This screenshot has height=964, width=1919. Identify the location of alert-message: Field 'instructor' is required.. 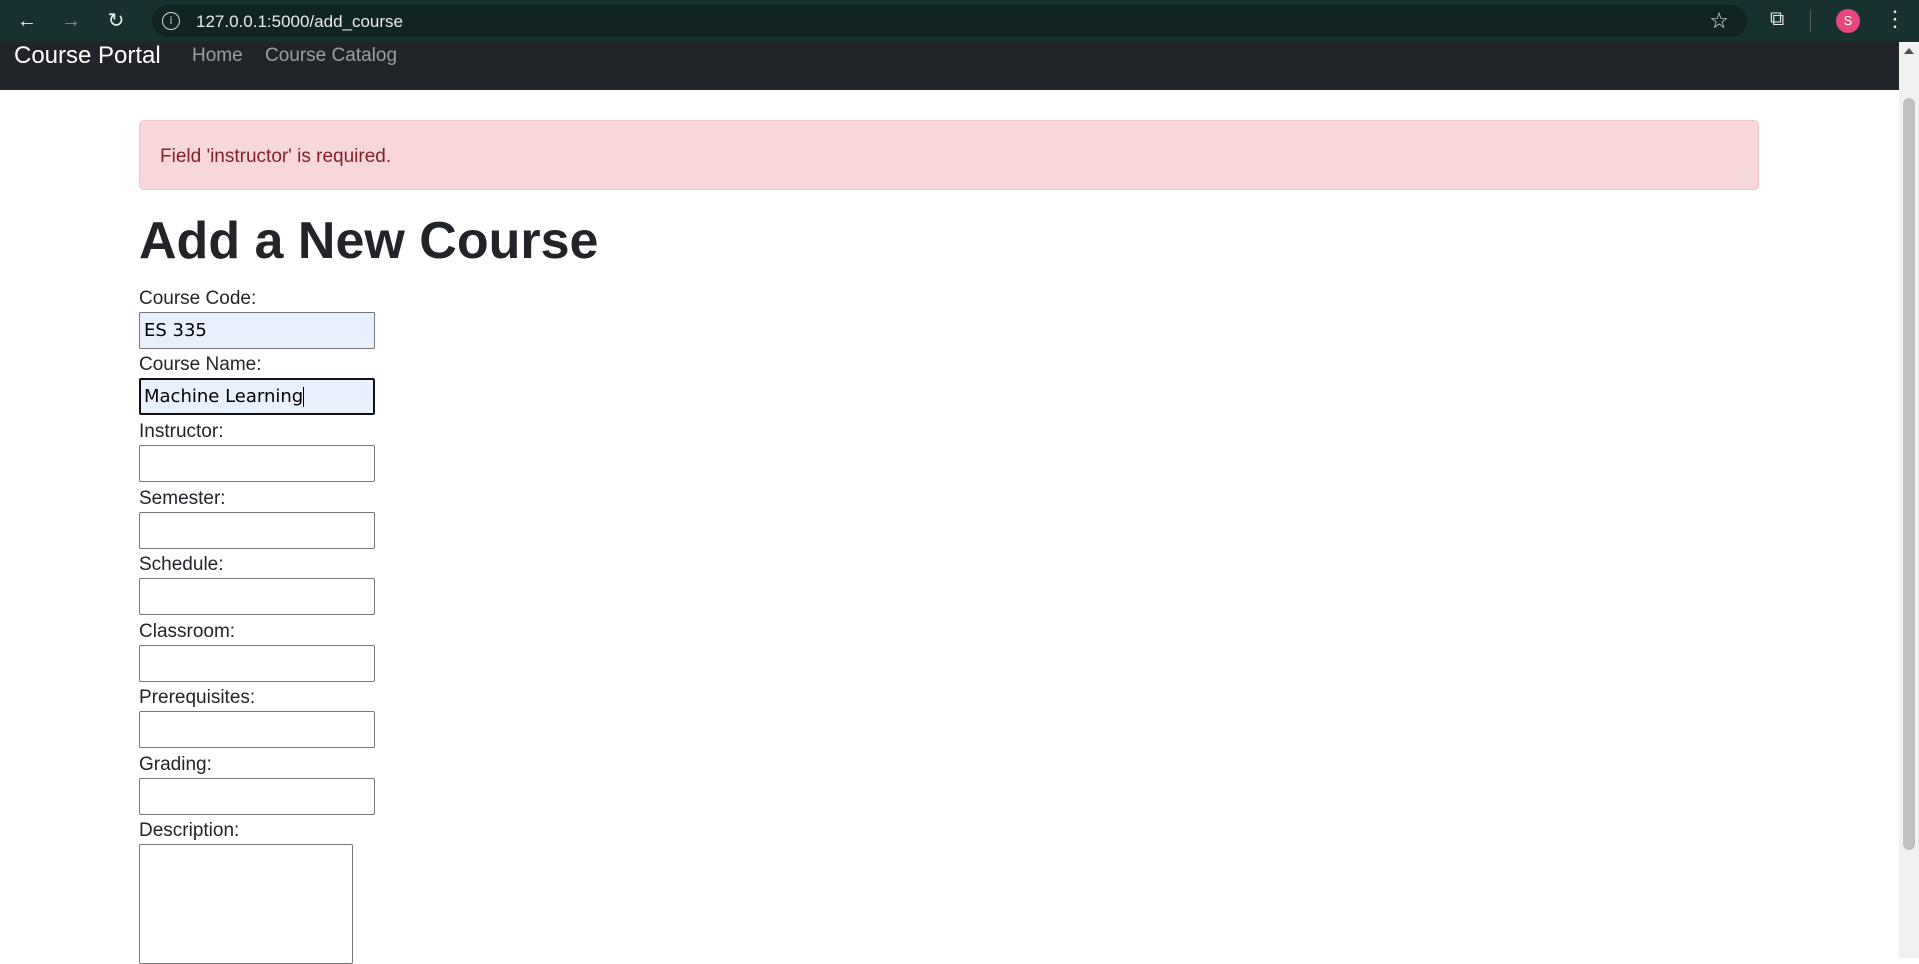
(276, 156).